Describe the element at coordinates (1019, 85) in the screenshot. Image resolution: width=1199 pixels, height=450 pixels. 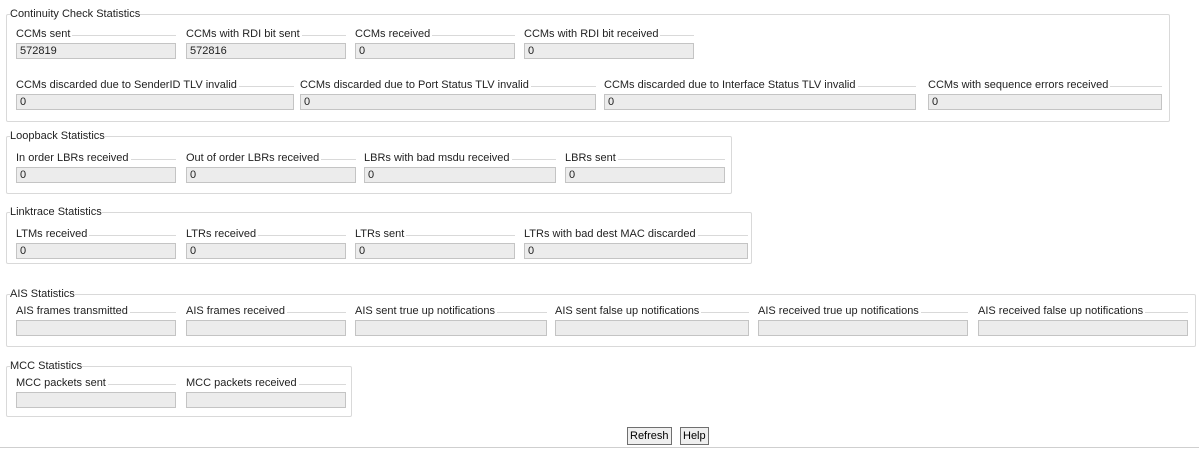
I see `ccms-seq-errors-label: CCMs with sequence errors received` at that location.